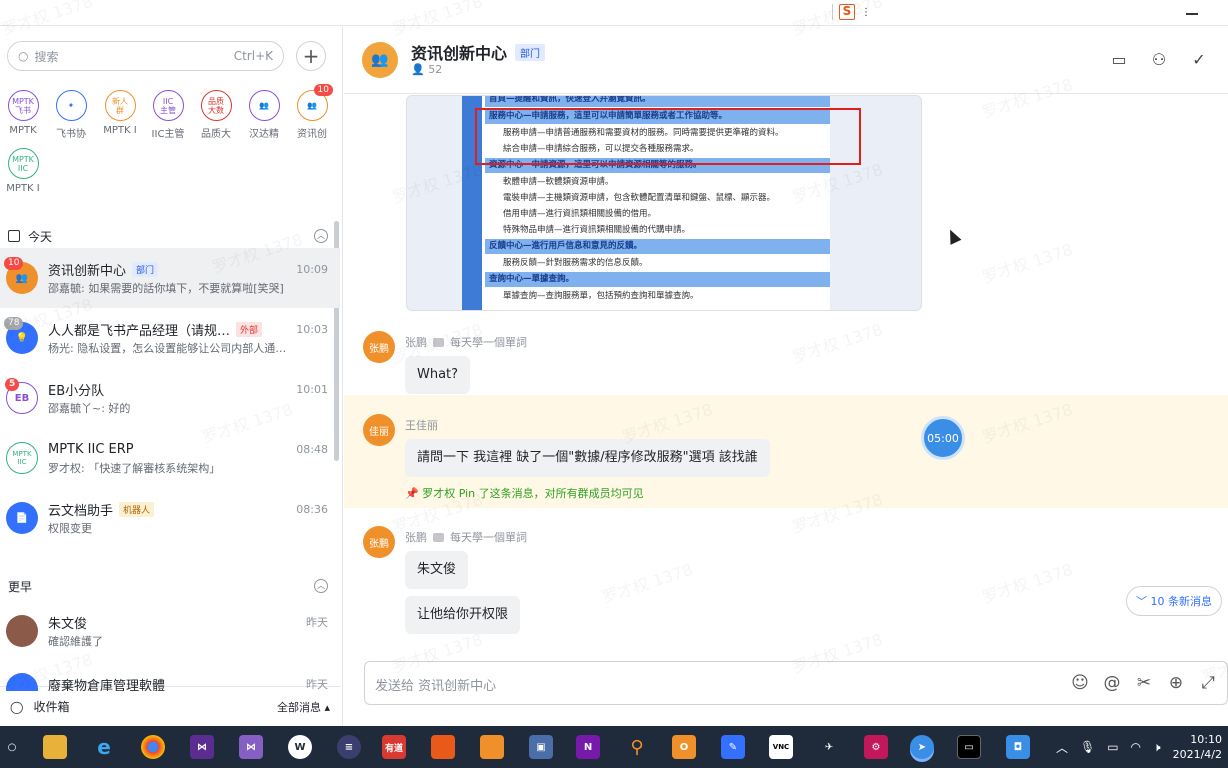  Describe the element at coordinates (1080, 683) in the screenshot. I see `emoji-icon: ☺` at that location.